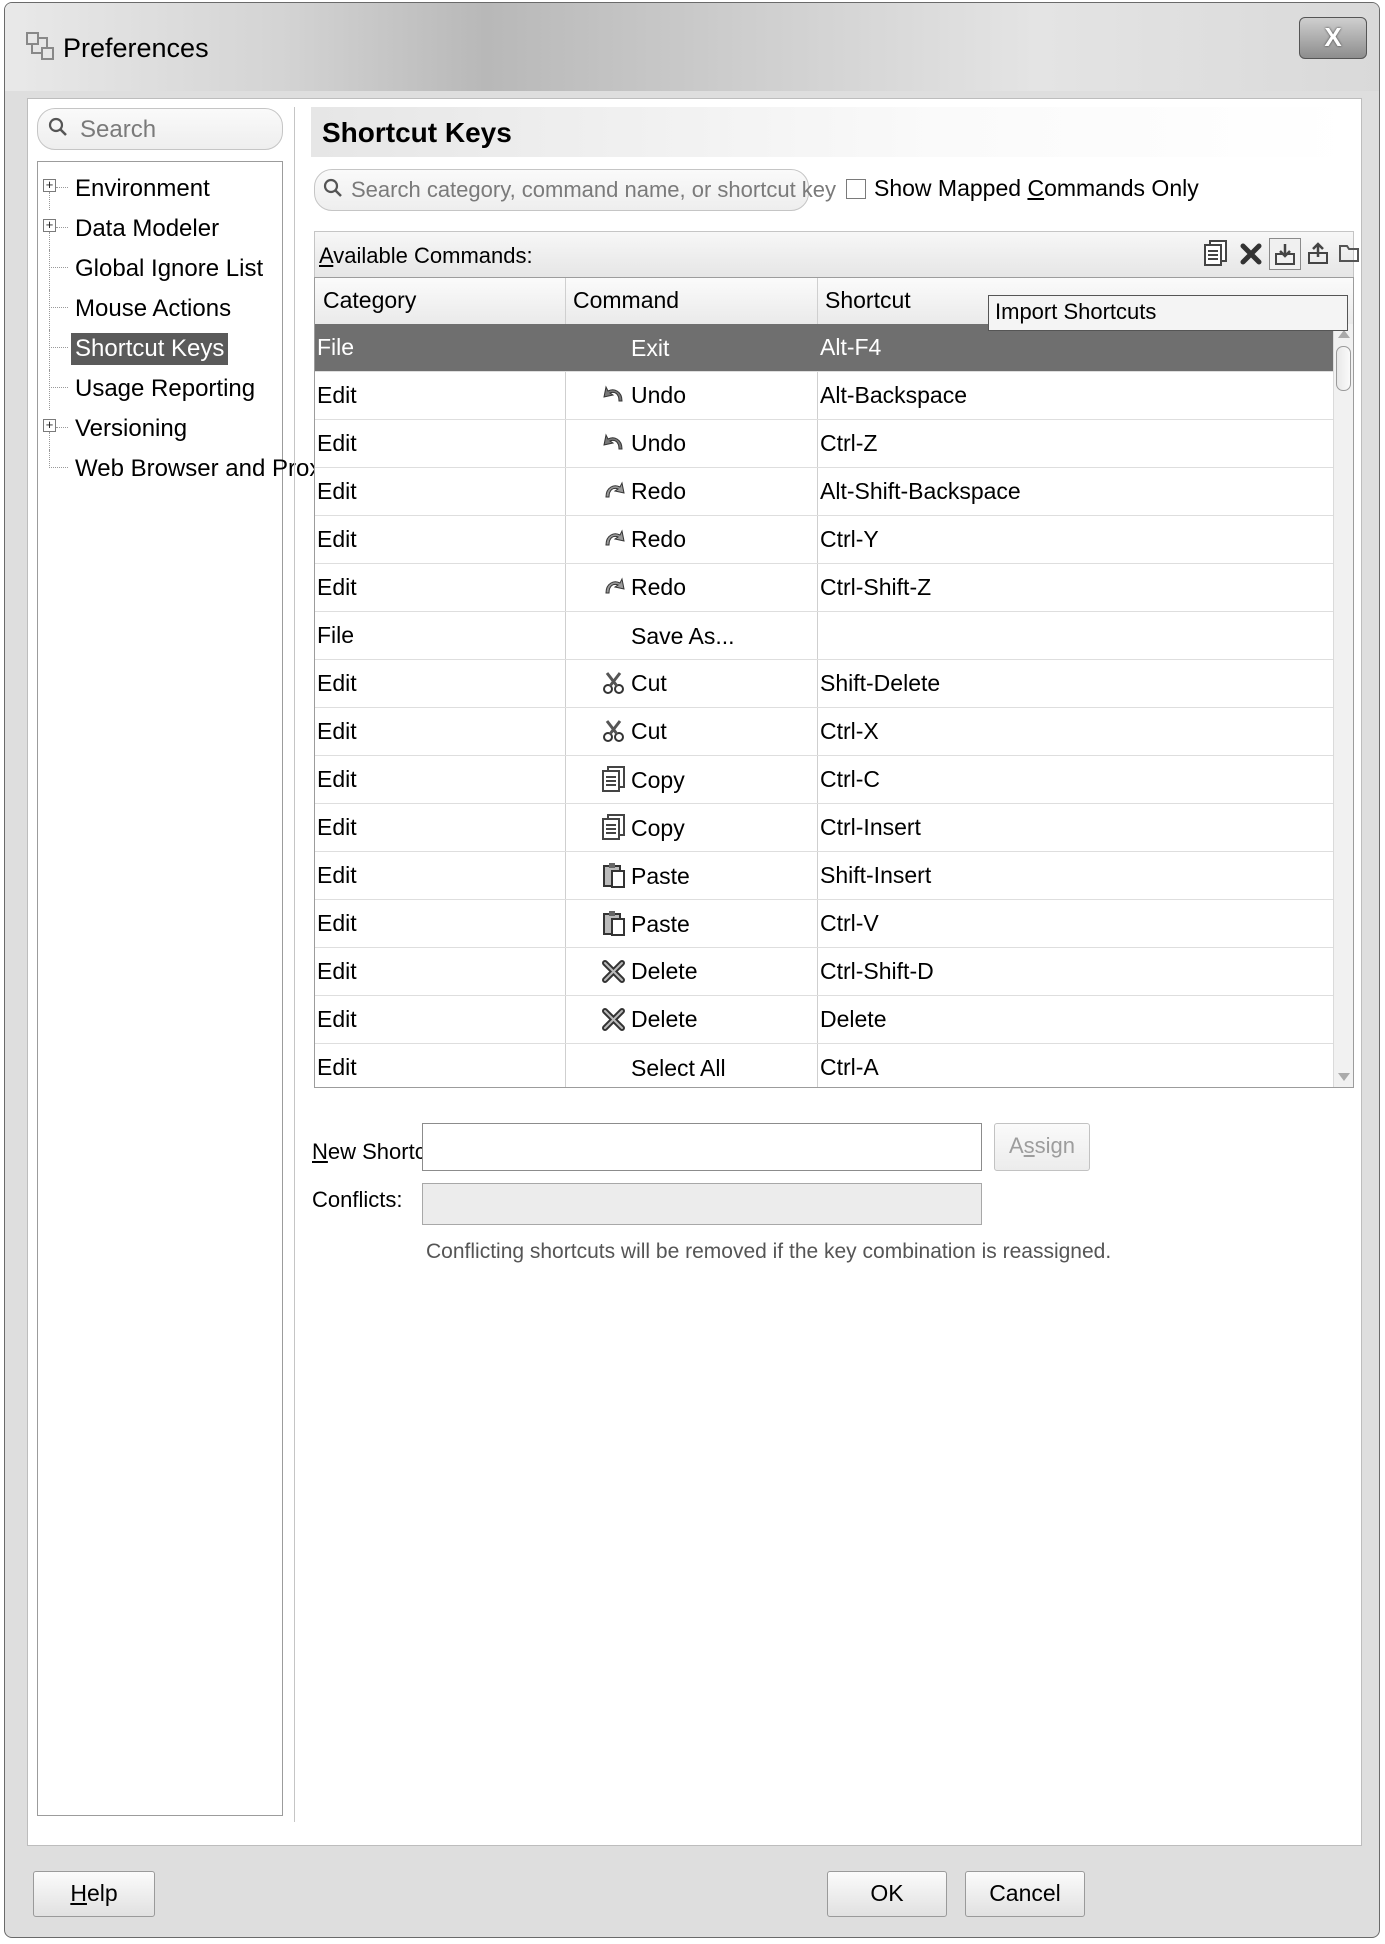  I want to click on scroll-down-arrow-icon, so click(1344, 1077).